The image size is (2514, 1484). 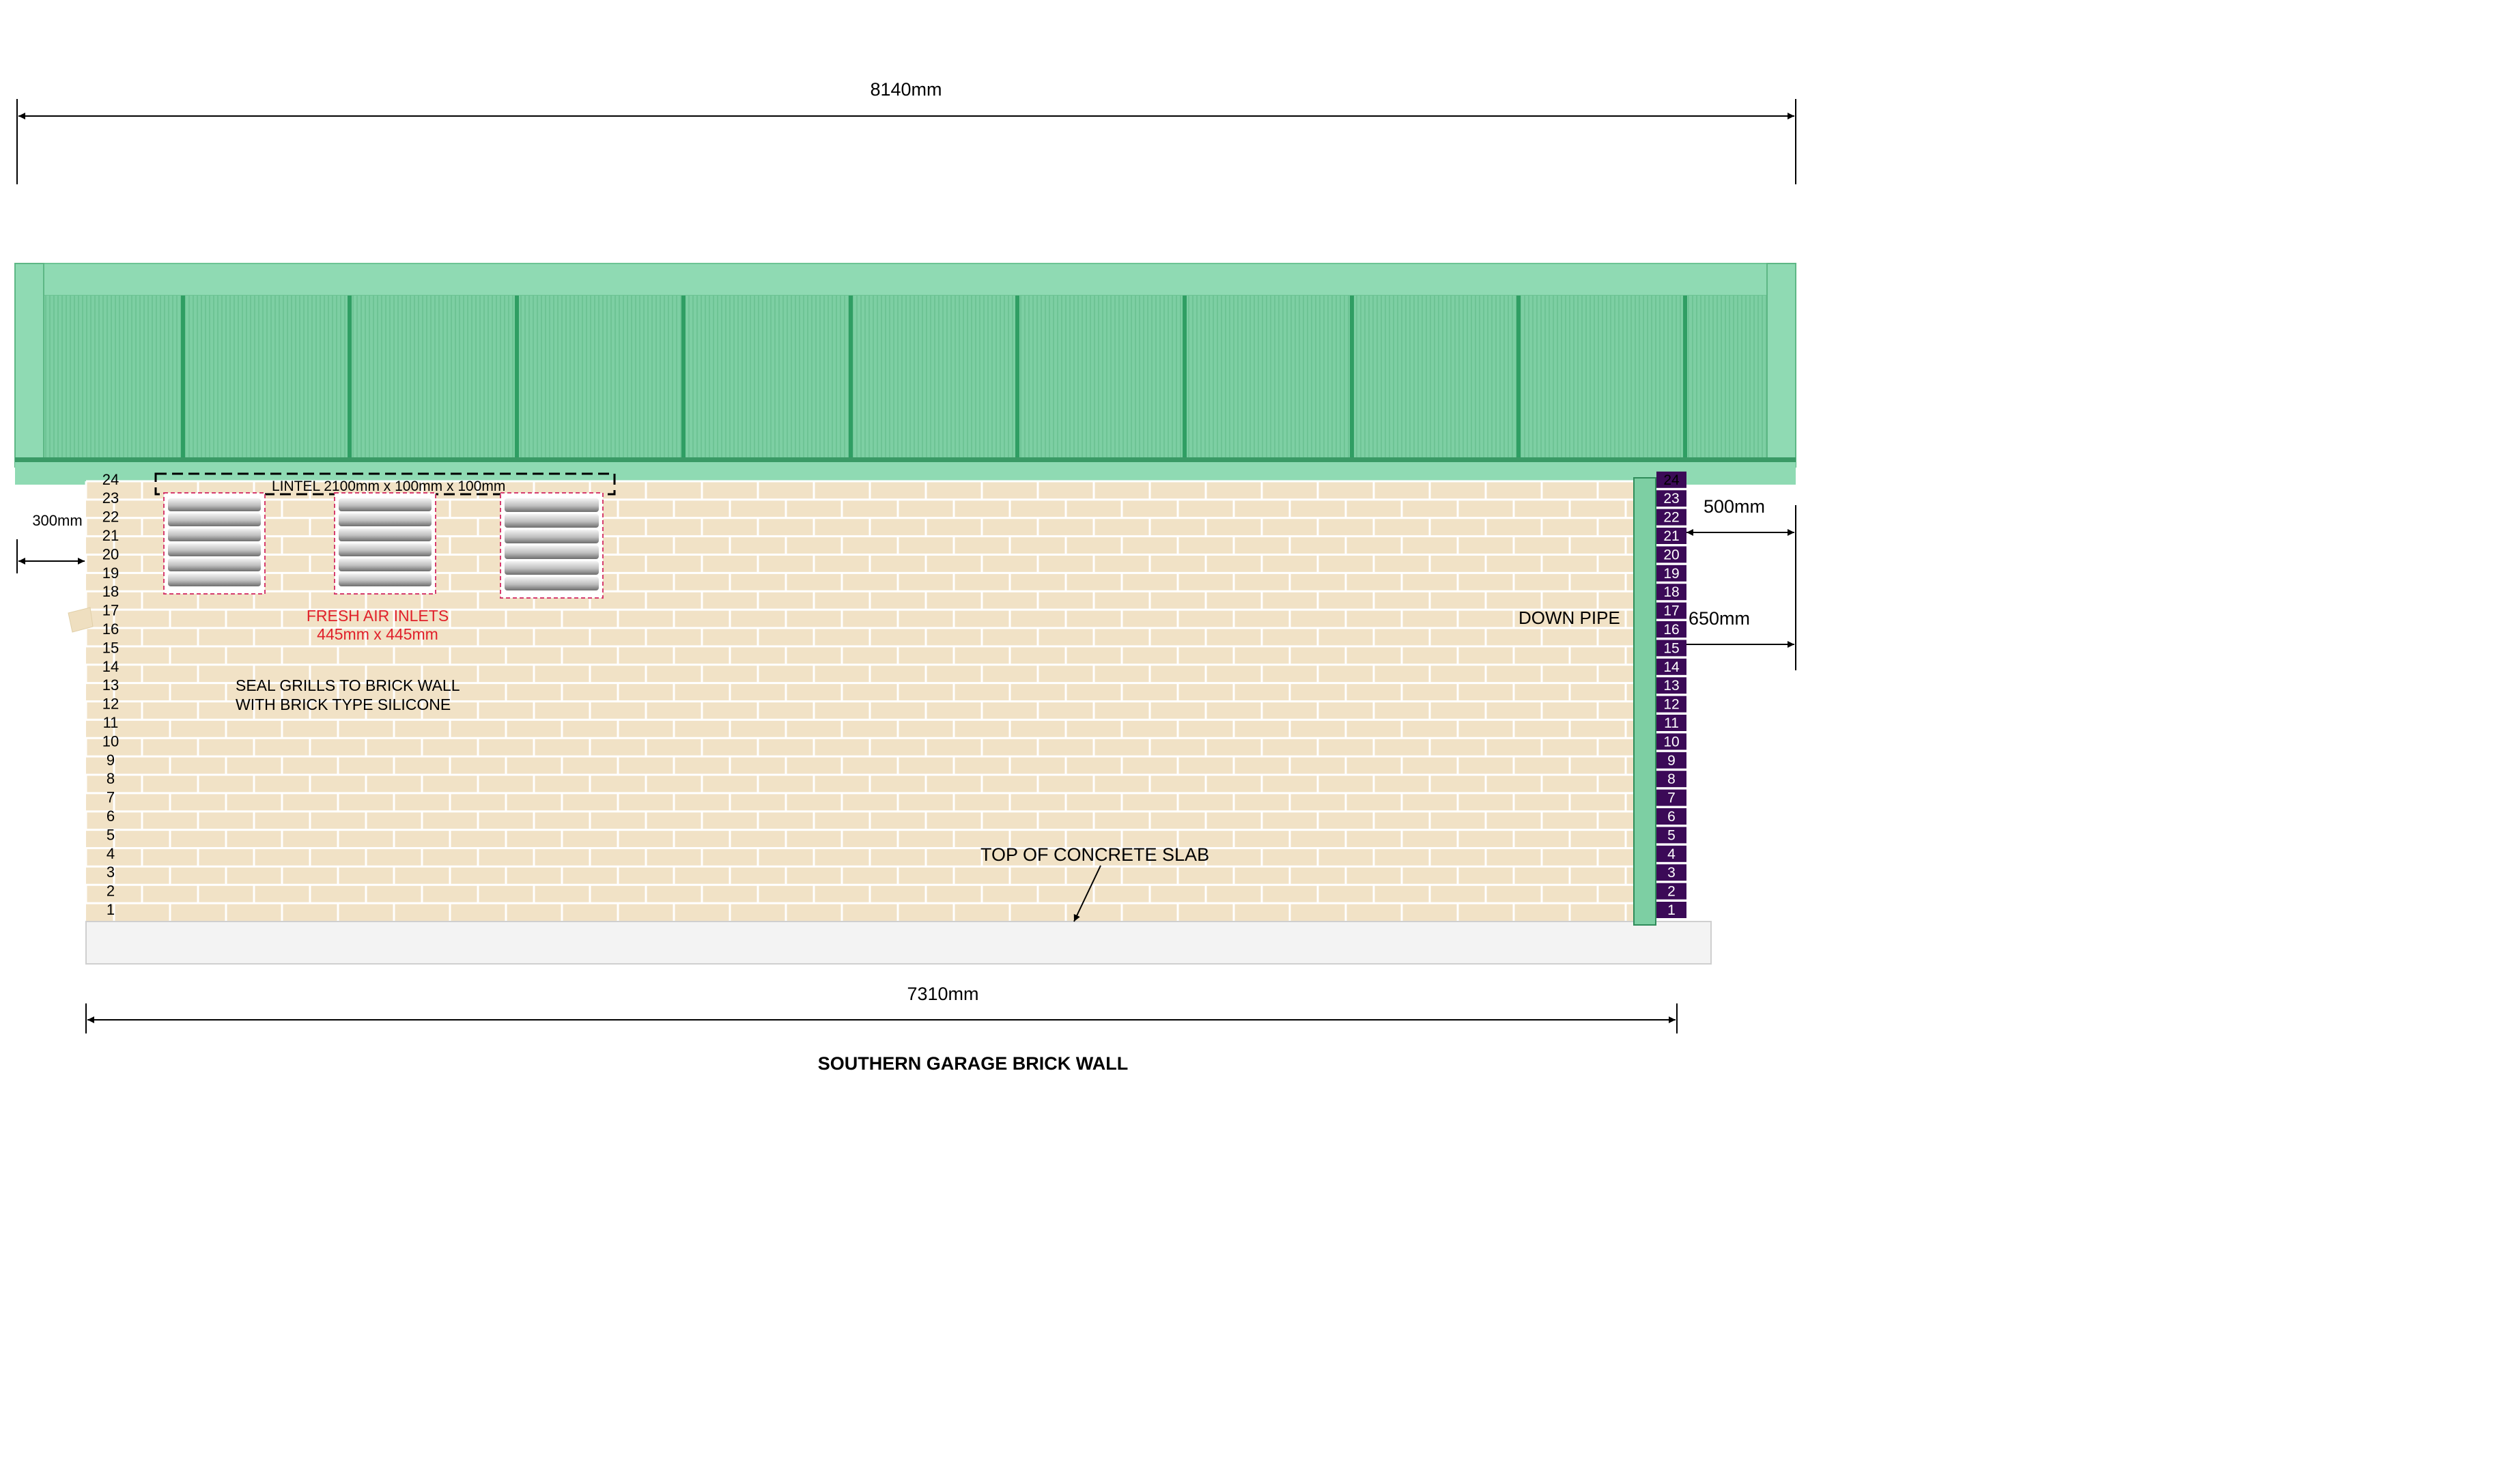 What do you see at coordinates (110, 629) in the screenshot?
I see `course-number-left: 16` at bounding box center [110, 629].